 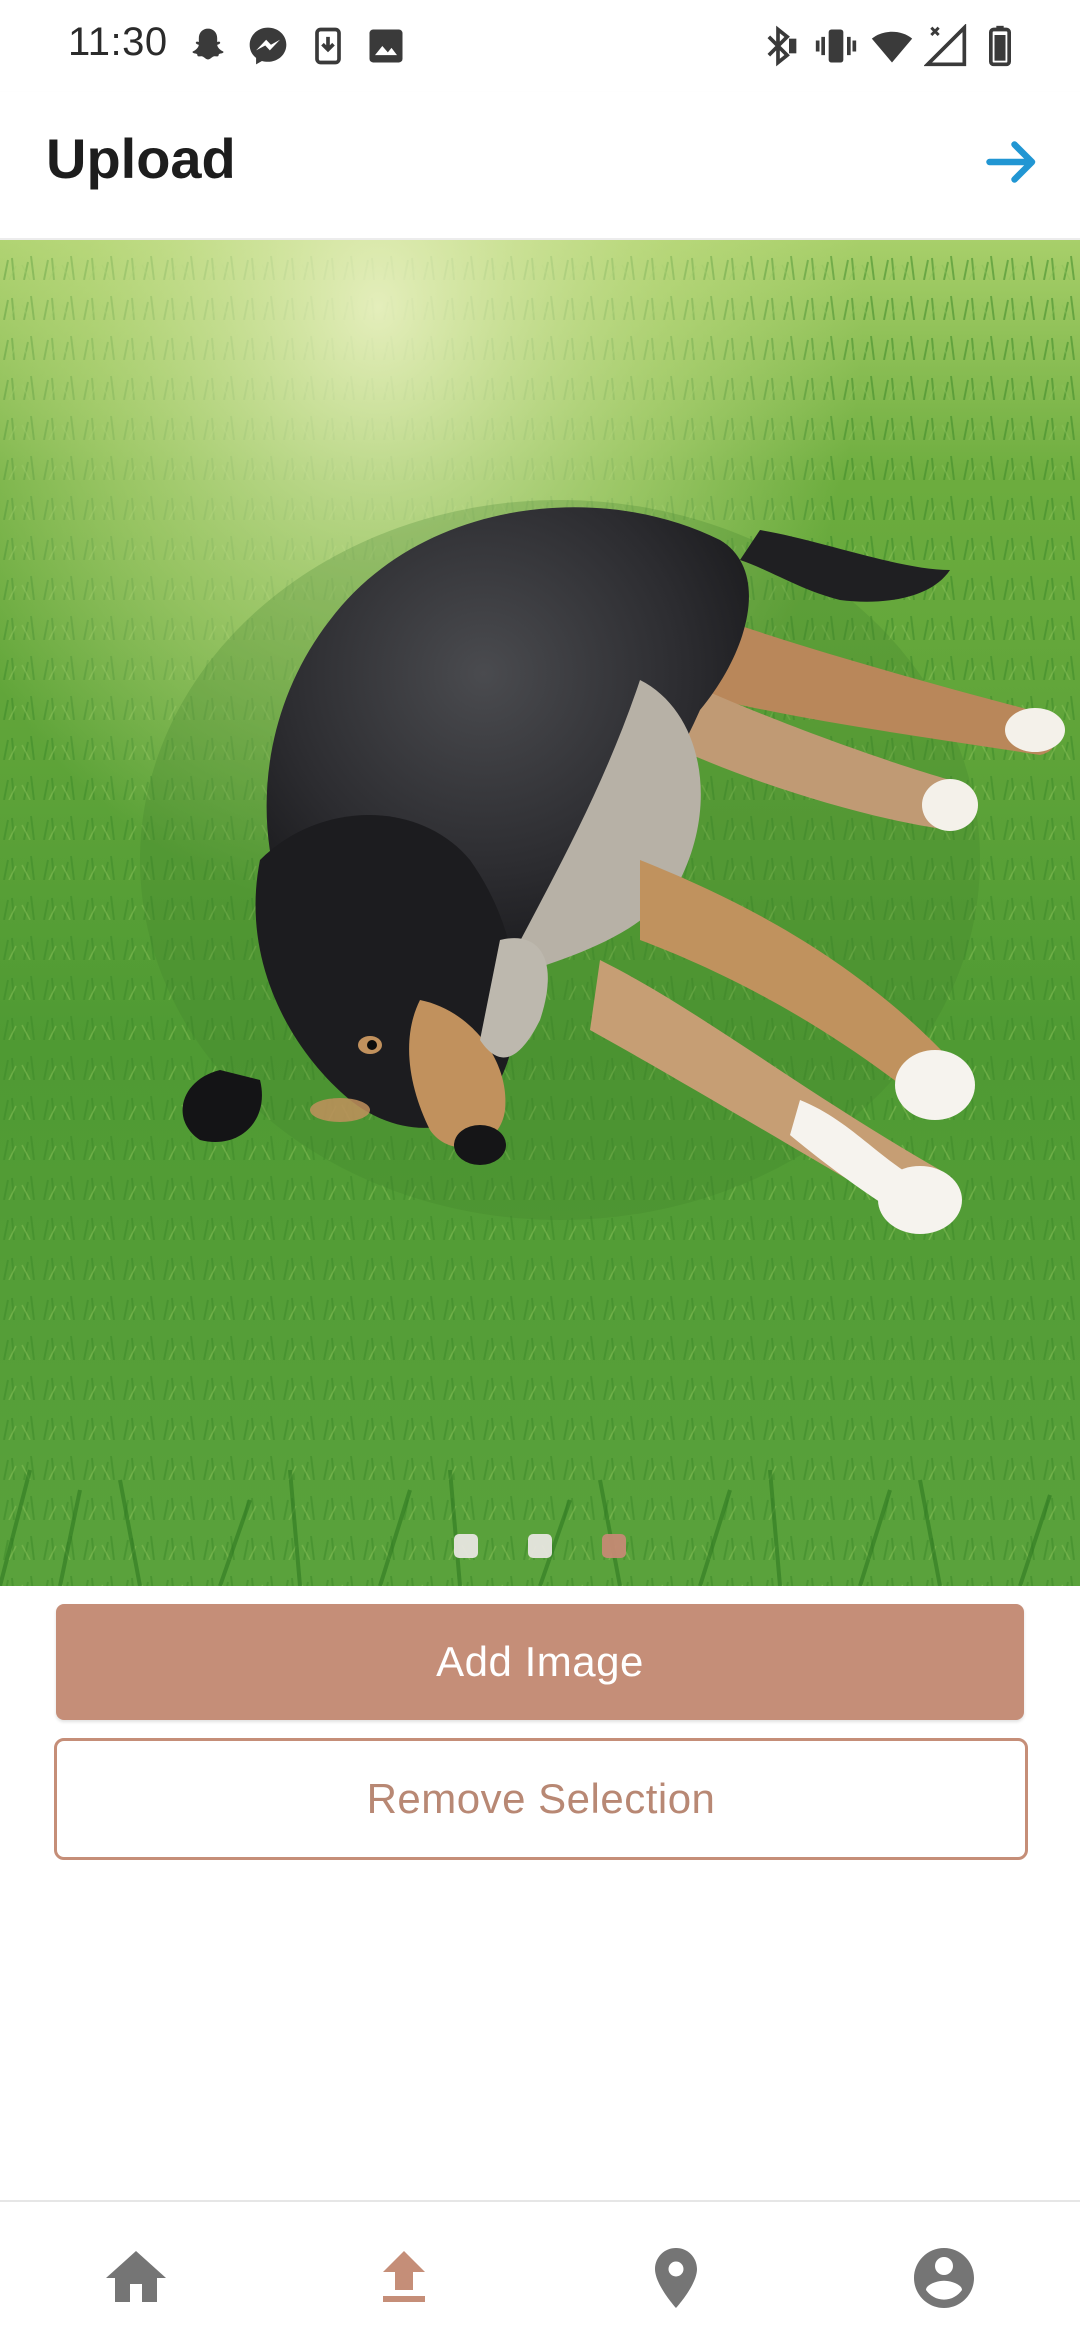 I want to click on carousel-pager, so click(x=540, y=1546).